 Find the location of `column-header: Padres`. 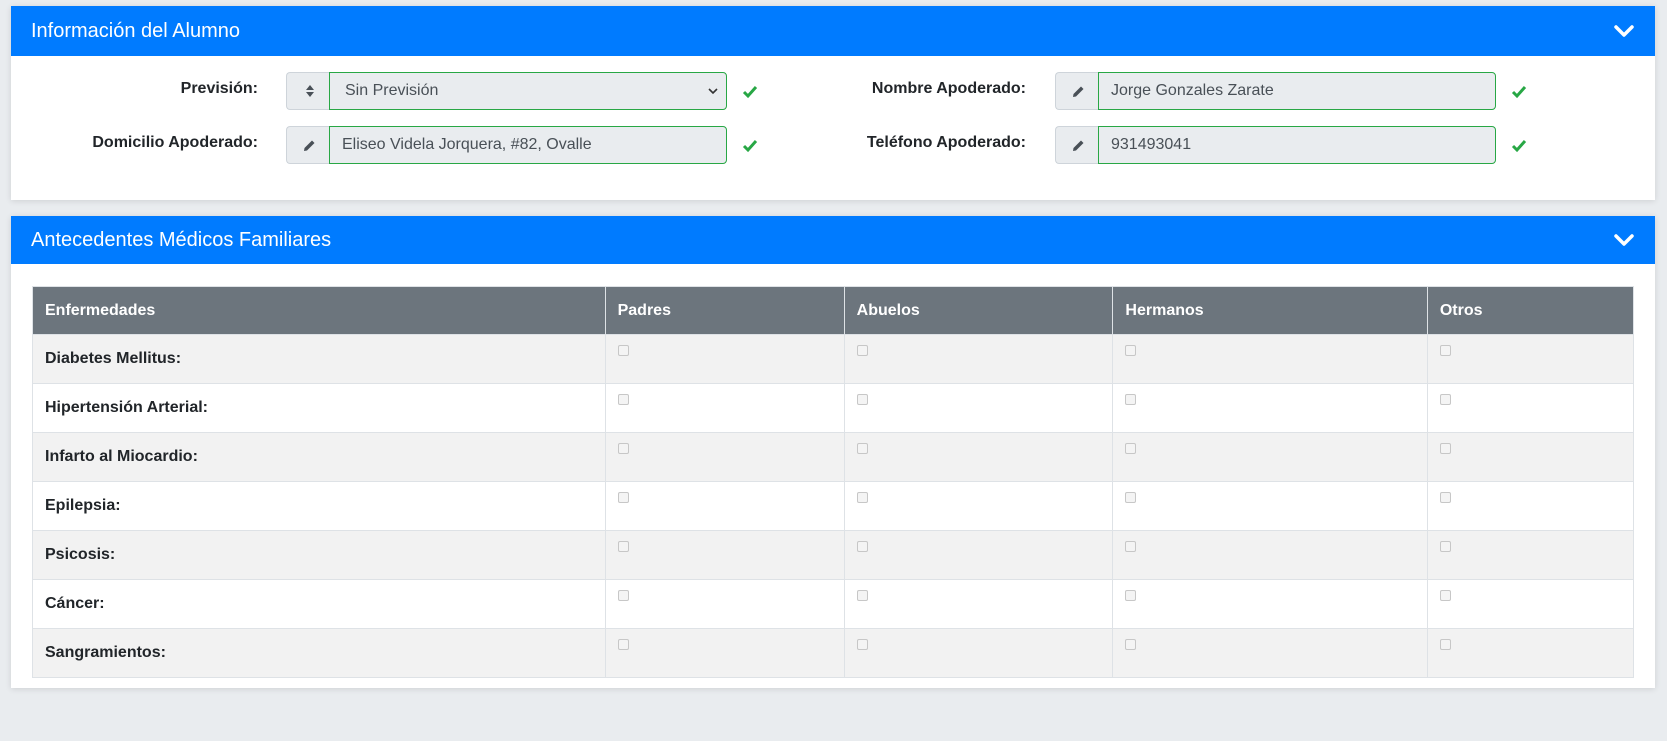

column-header: Padres is located at coordinates (724, 310).